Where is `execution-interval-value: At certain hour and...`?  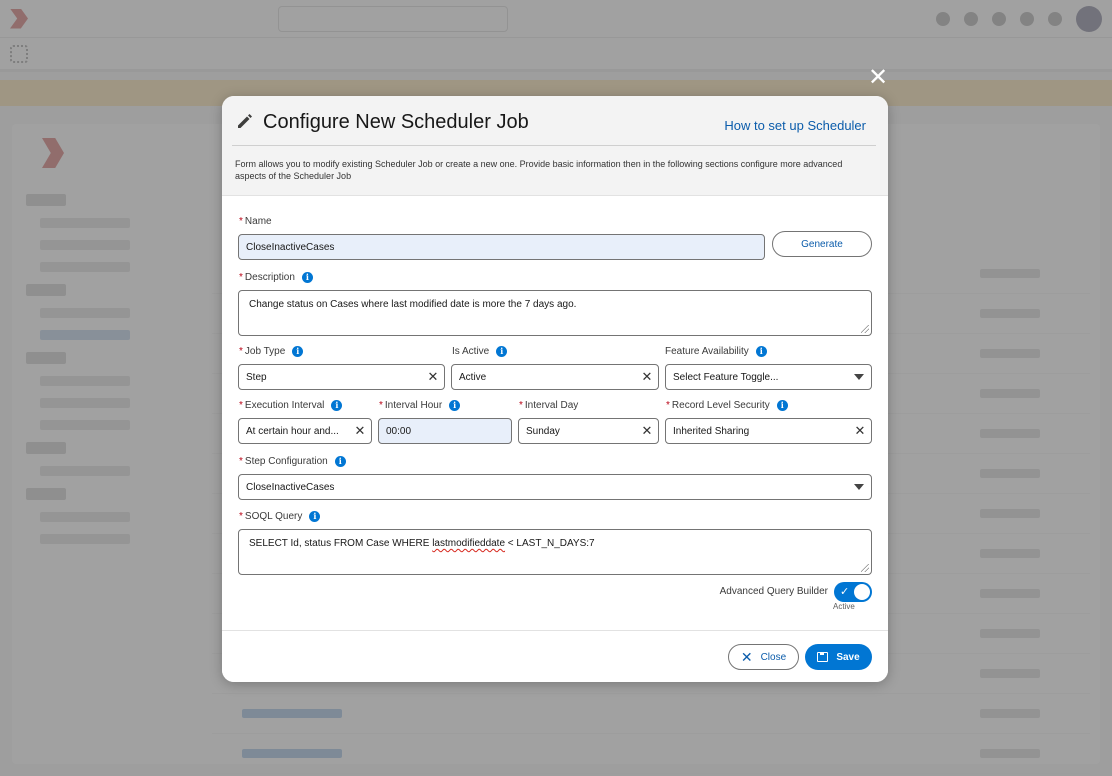
execution-interval-value: At certain hour and... is located at coordinates (292, 431).